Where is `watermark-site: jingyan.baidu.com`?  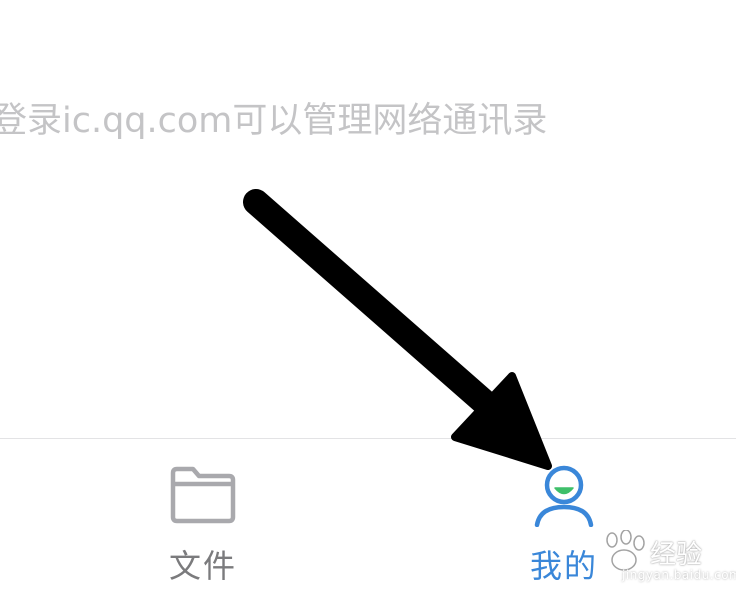 watermark-site: jingyan.baidu.com is located at coordinates (679, 575).